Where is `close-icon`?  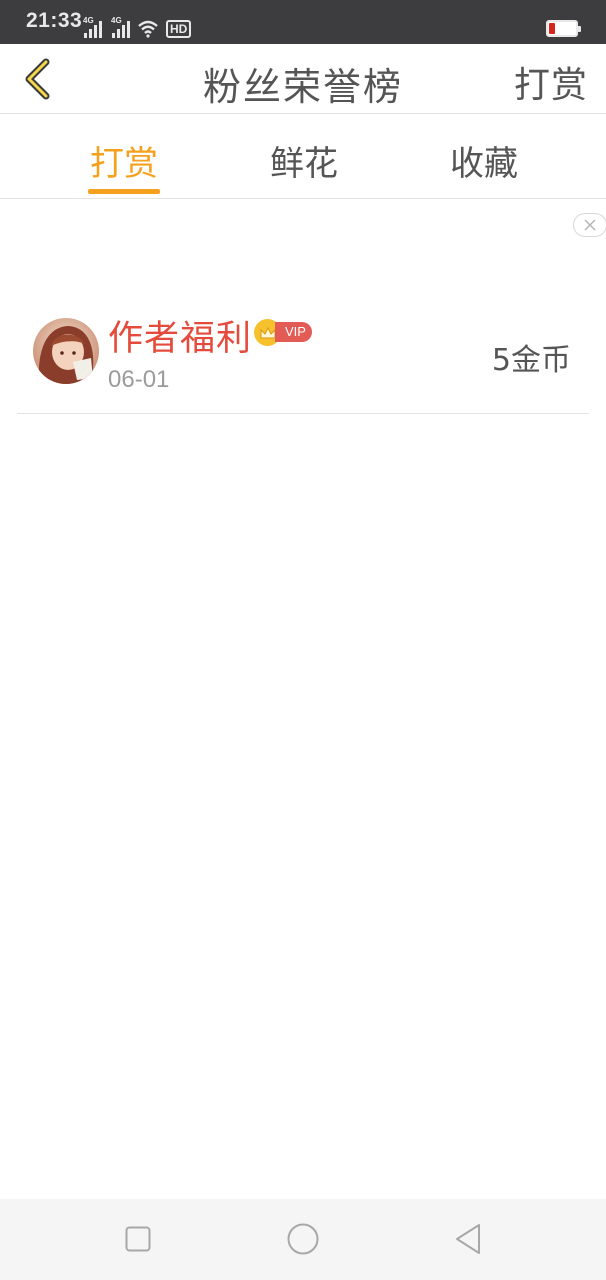 close-icon is located at coordinates (590, 225).